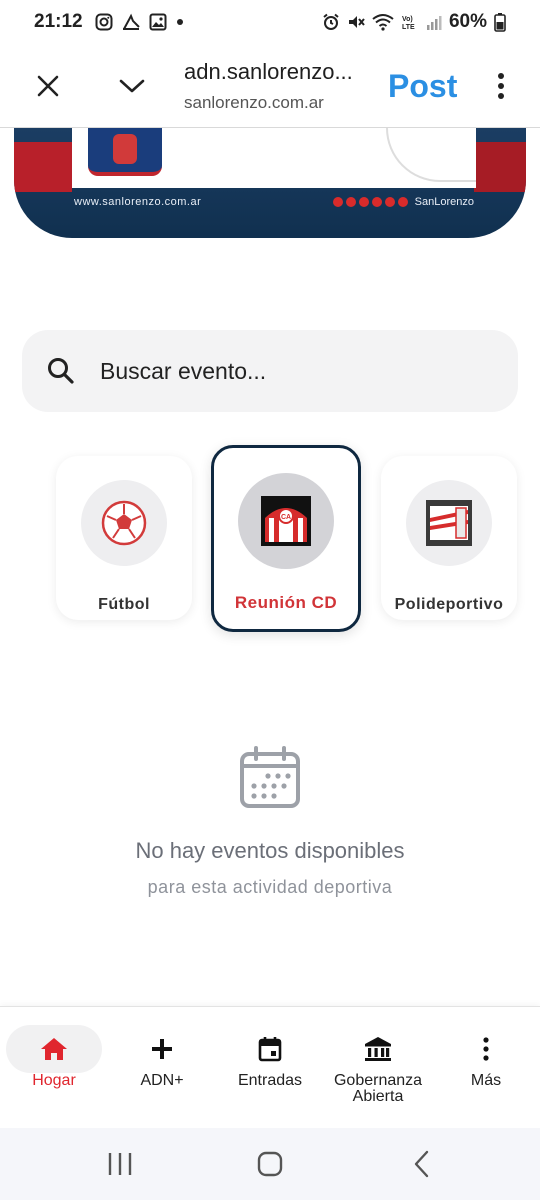 The width and height of the screenshot is (540, 1200). I want to click on status-bar: 21:12 Vo) LTE 60%, so click(270, 22).